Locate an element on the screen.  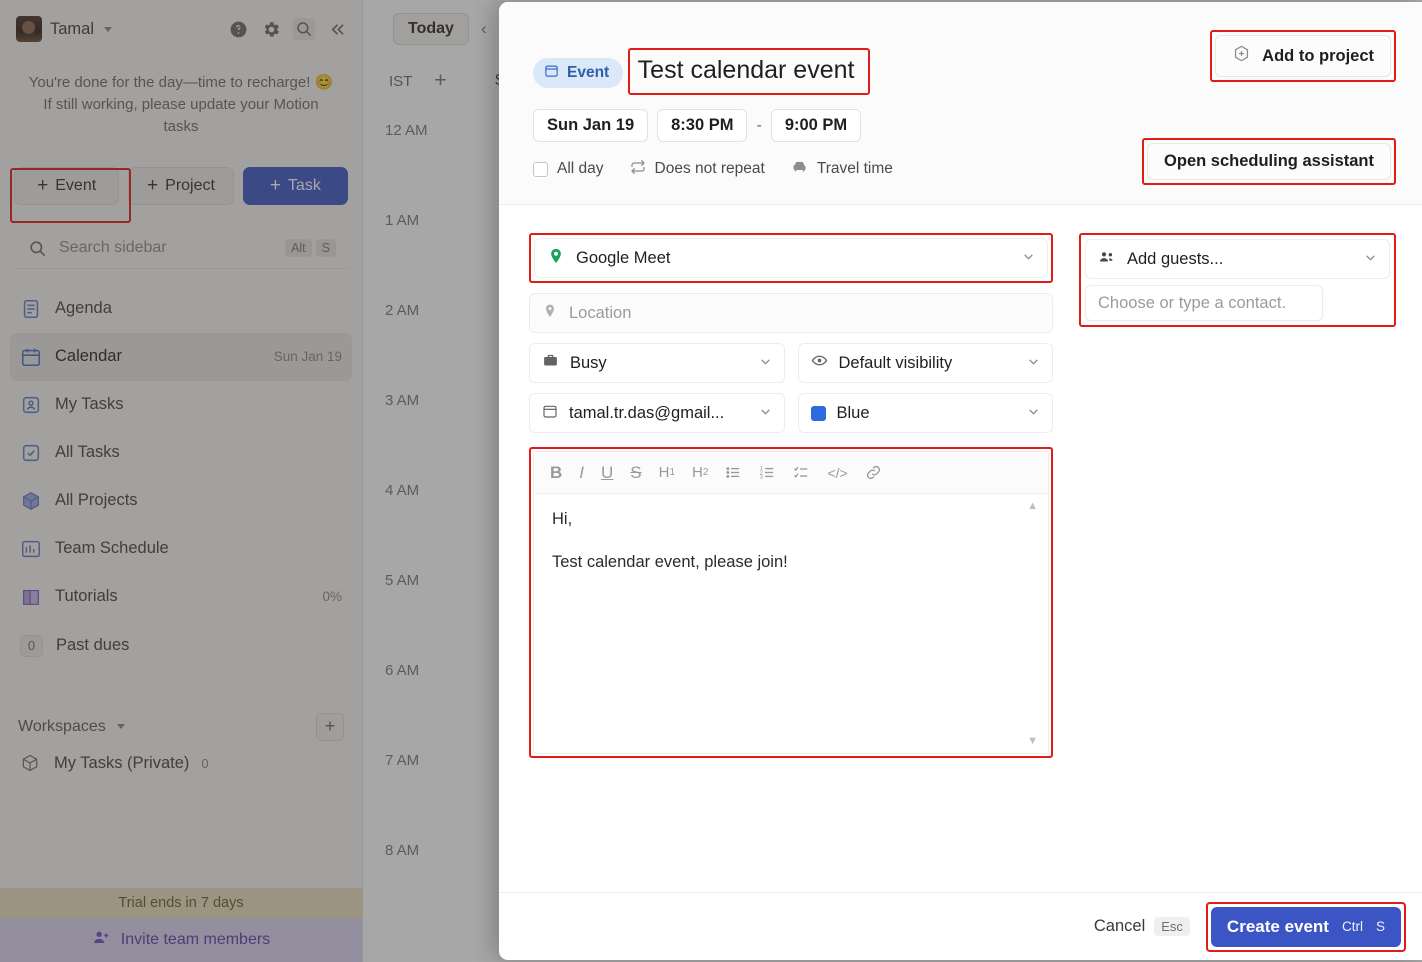
availability-select: Busy is located at coordinates (657, 363).